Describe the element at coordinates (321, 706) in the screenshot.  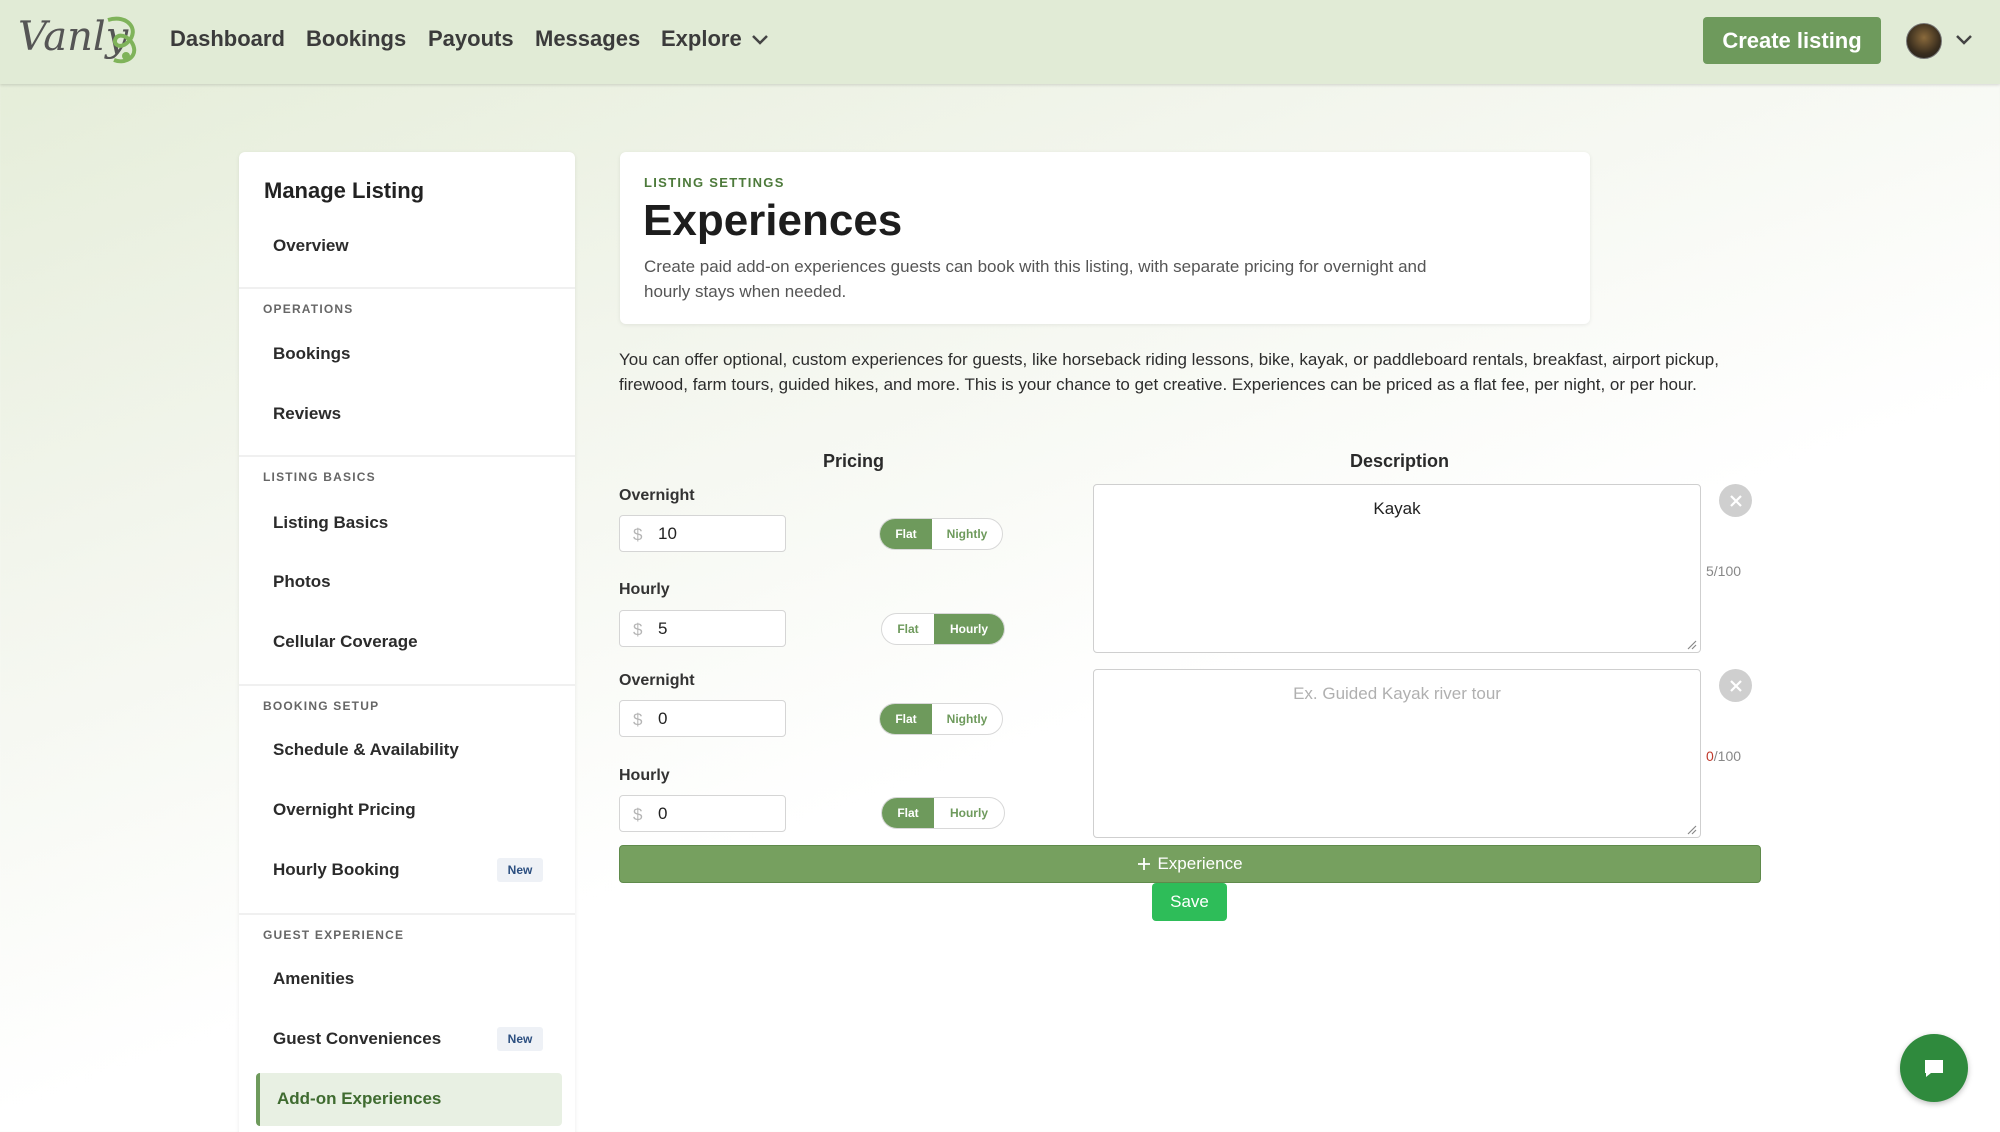
I see `sidebar-section-booking-setup: BOOKING SETUP` at that location.